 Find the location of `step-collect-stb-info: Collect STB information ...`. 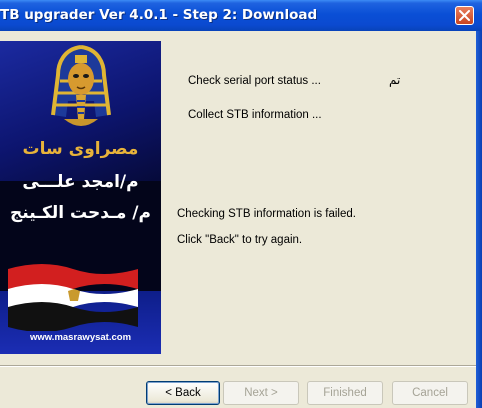

step-collect-stb-info: Collect STB information ... is located at coordinates (255, 115).